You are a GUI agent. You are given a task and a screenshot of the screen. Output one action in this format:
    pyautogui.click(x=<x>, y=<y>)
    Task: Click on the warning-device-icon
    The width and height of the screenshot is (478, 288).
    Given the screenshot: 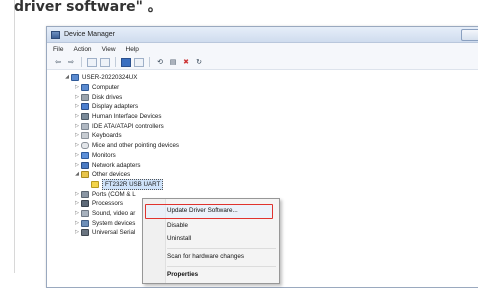 What is the action you would take?
    pyautogui.click(x=95, y=184)
    